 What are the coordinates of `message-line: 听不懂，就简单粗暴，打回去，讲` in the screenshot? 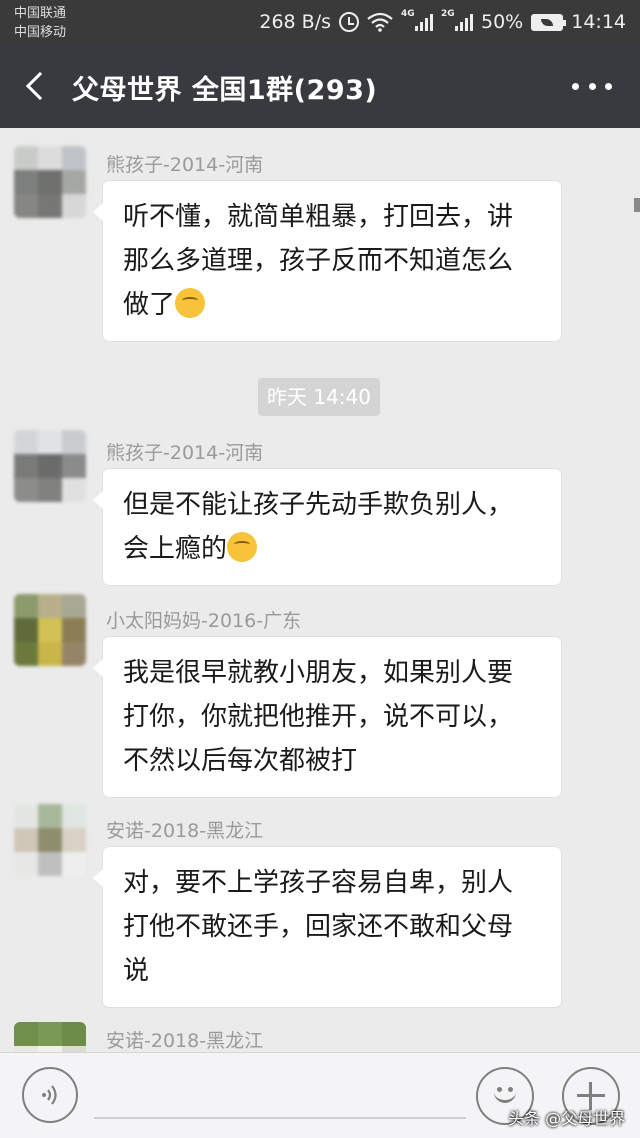 It's located at (318, 217).